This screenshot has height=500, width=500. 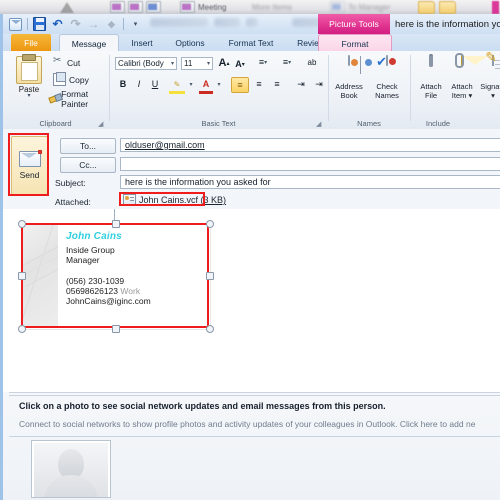 What do you see at coordinates (355, 43) in the screenshot?
I see `tab-format: Format` at bounding box center [355, 43].